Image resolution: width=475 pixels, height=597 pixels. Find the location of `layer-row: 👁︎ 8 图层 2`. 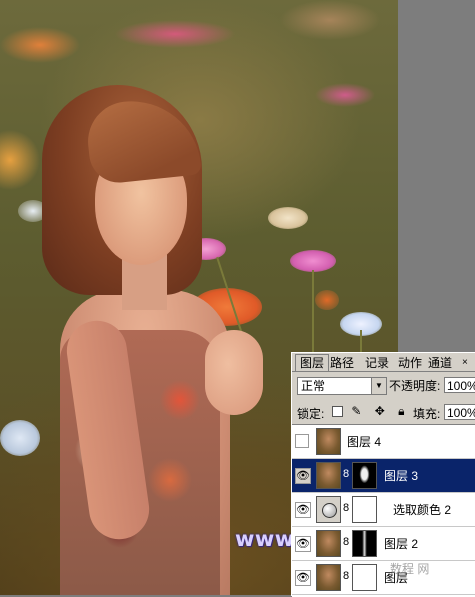

layer-row: 👁︎ 8 图层 2 is located at coordinates (383, 544).